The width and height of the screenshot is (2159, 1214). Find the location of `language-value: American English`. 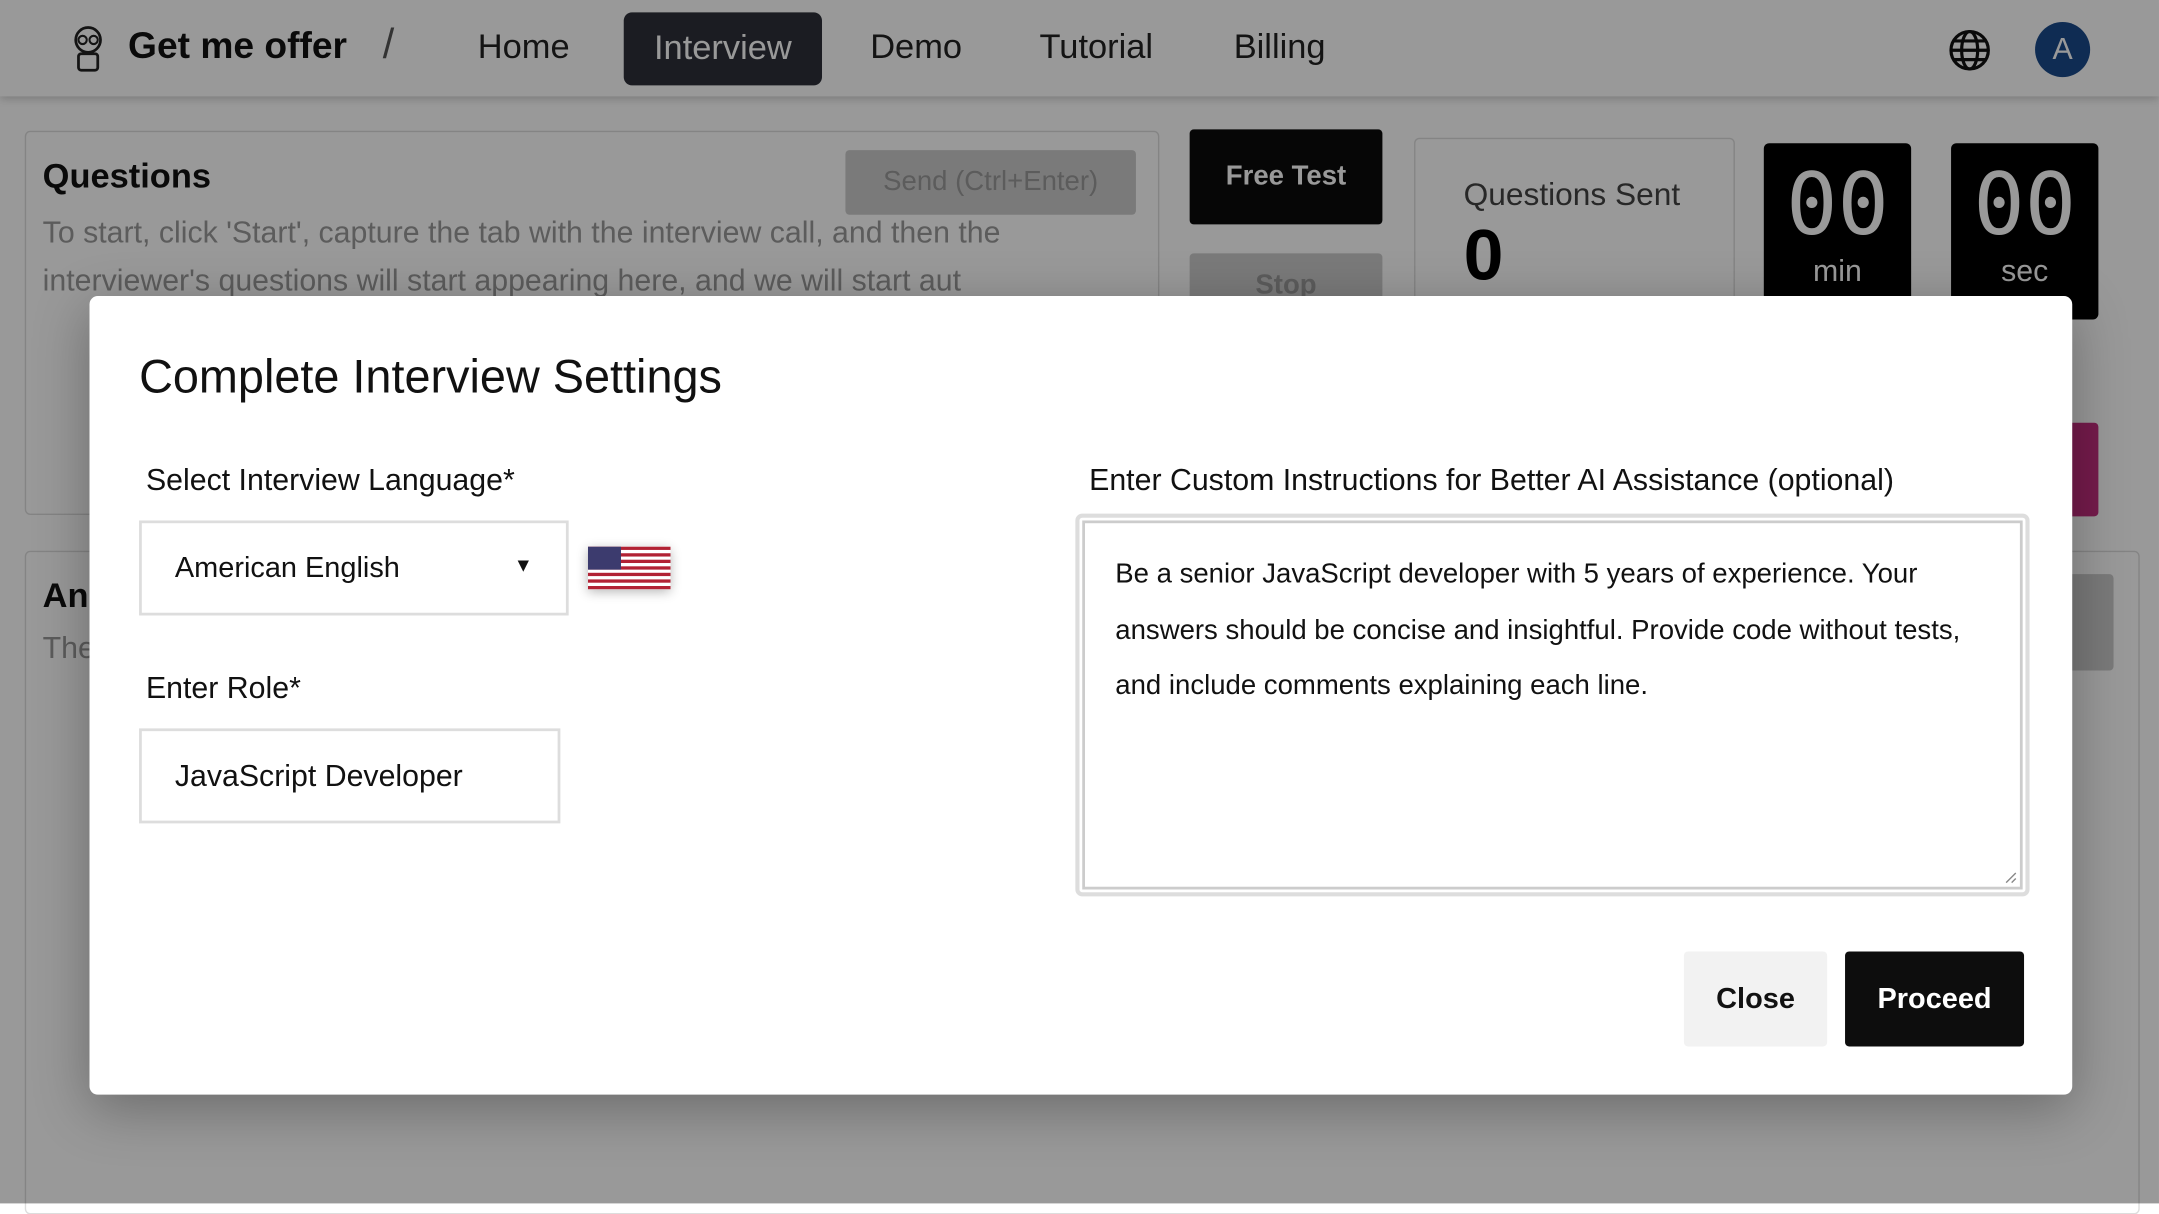

language-value: American English is located at coordinates (287, 567).